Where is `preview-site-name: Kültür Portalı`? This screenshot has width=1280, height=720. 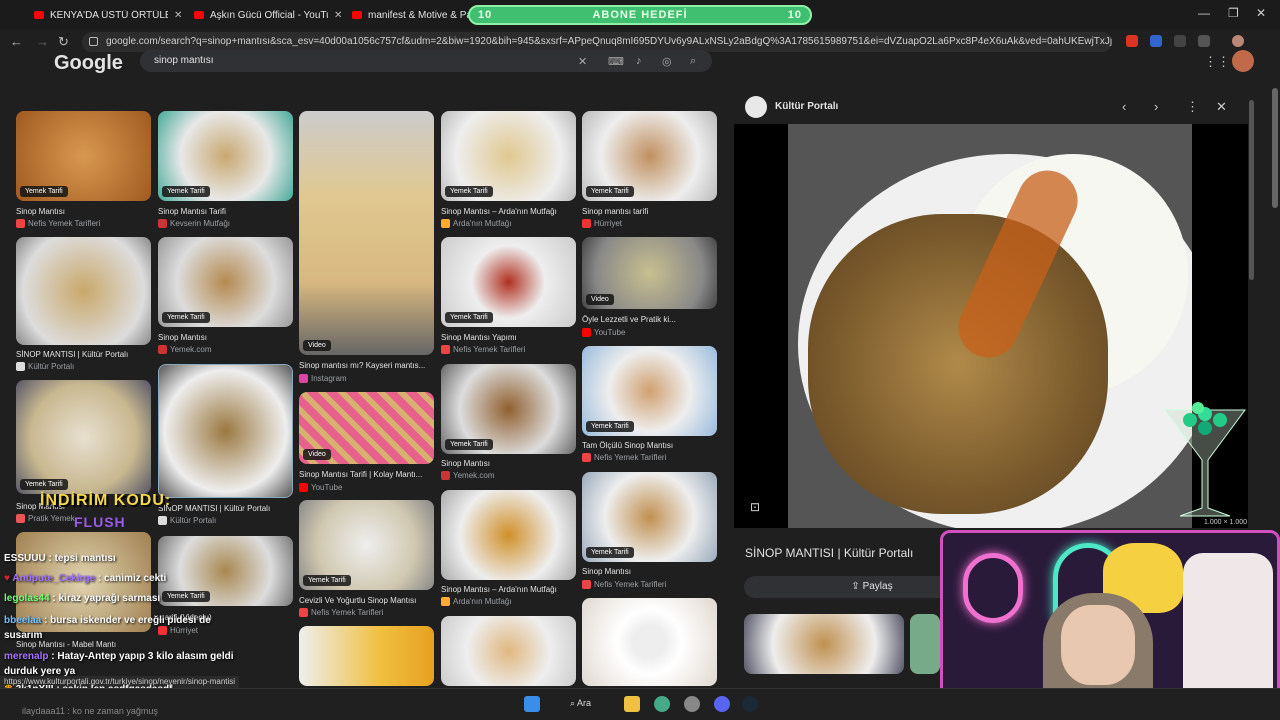
preview-site-name: Kültür Portalı is located at coordinates (806, 106).